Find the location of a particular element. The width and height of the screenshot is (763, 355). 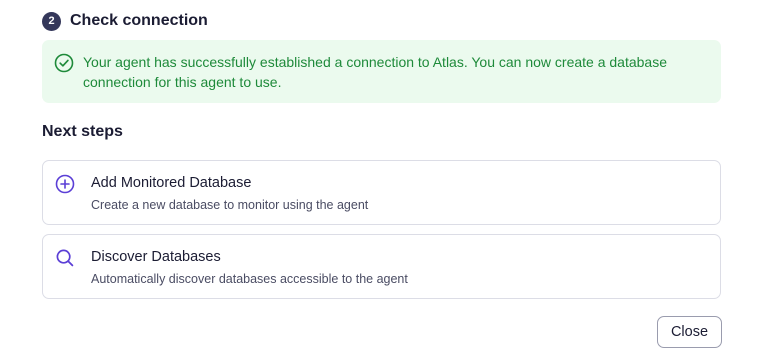

search-icon is located at coordinates (65, 258).